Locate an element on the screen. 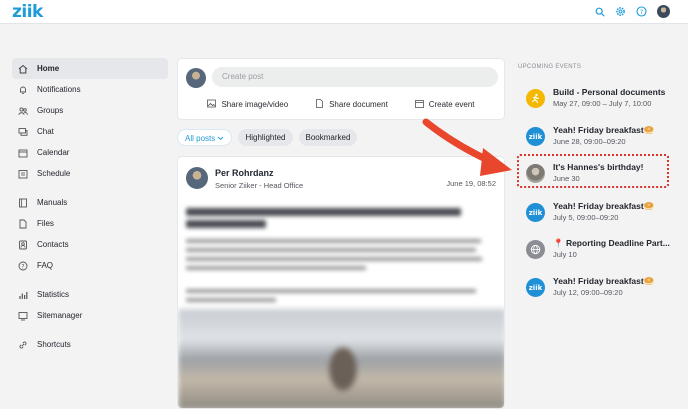 The height and width of the screenshot is (409, 688). author-avatar is located at coordinates (197, 178).